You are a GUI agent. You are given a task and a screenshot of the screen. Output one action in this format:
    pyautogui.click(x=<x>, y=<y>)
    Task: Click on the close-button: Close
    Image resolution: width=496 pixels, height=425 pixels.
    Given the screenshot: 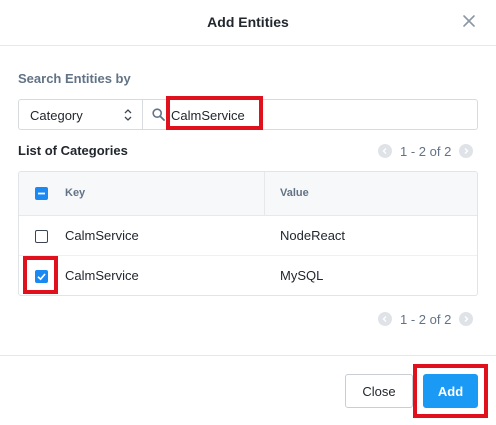 What is the action you would take?
    pyautogui.click(x=379, y=391)
    